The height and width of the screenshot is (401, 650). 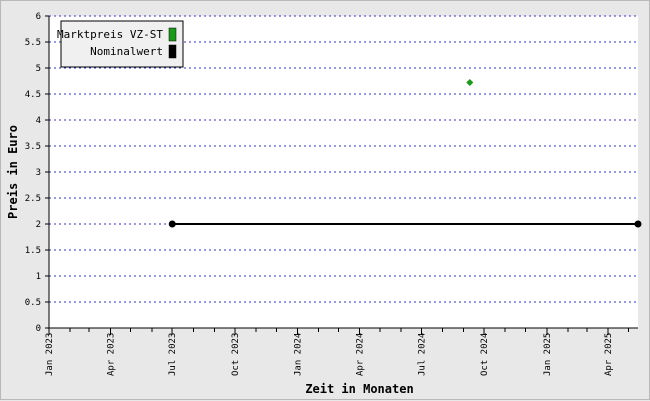 I want to click on x-tick-label: Jan 2023, so click(x=50, y=354).